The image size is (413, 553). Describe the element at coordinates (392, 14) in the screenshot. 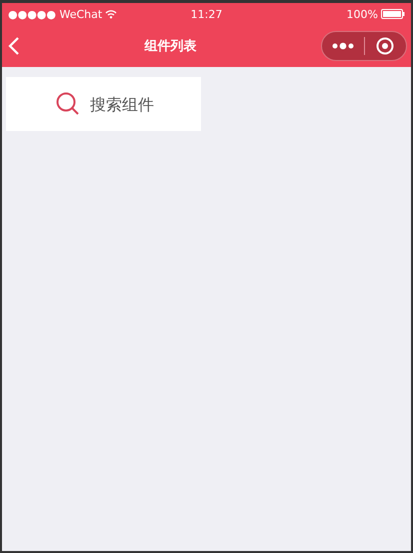

I see `battery-icon` at that location.